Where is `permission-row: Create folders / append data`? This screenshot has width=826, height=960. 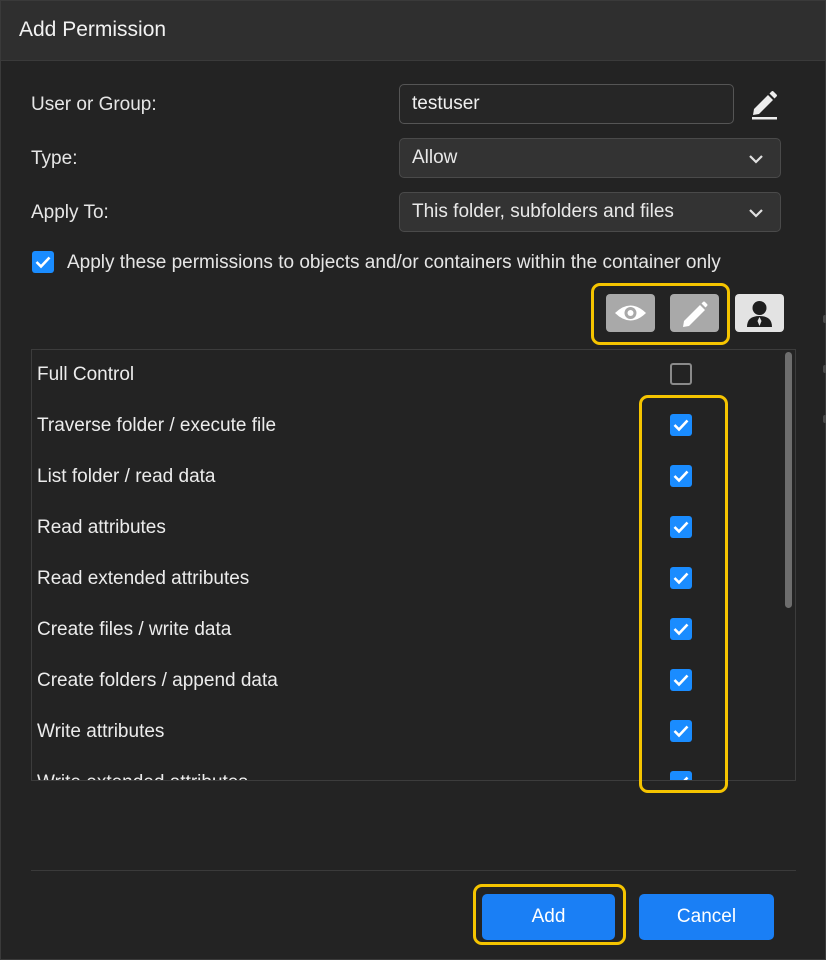 permission-row: Create folders / append data is located at coordinates (407, 681).